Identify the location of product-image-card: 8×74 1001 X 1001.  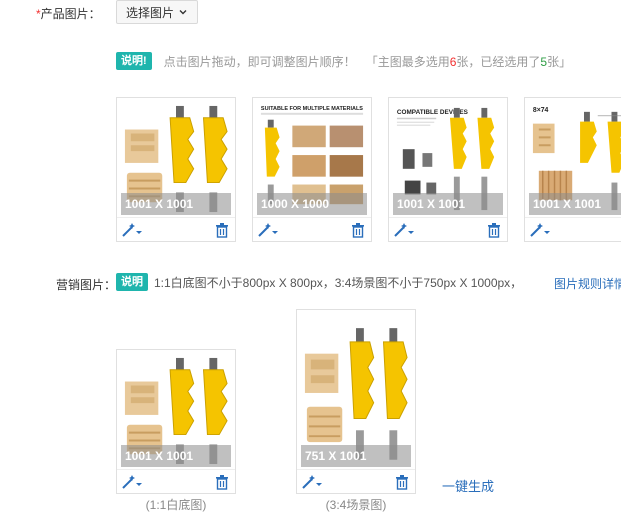
(572, 169).